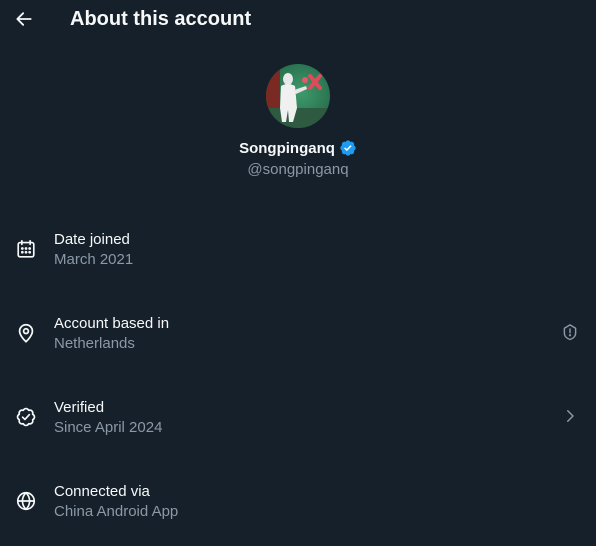  What do you see at coordinates (298, 422) in the screenshot?
I see `verified-row: Verified Since April 2024` at bounding box center [298, 422].